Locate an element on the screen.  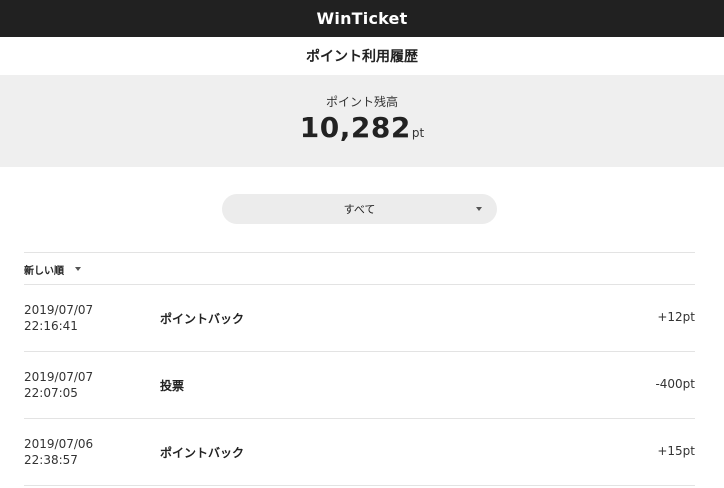
history-row: 2019/07/07 22:16:41 ポイントバック +12pt is located at coordinates (359, 318).